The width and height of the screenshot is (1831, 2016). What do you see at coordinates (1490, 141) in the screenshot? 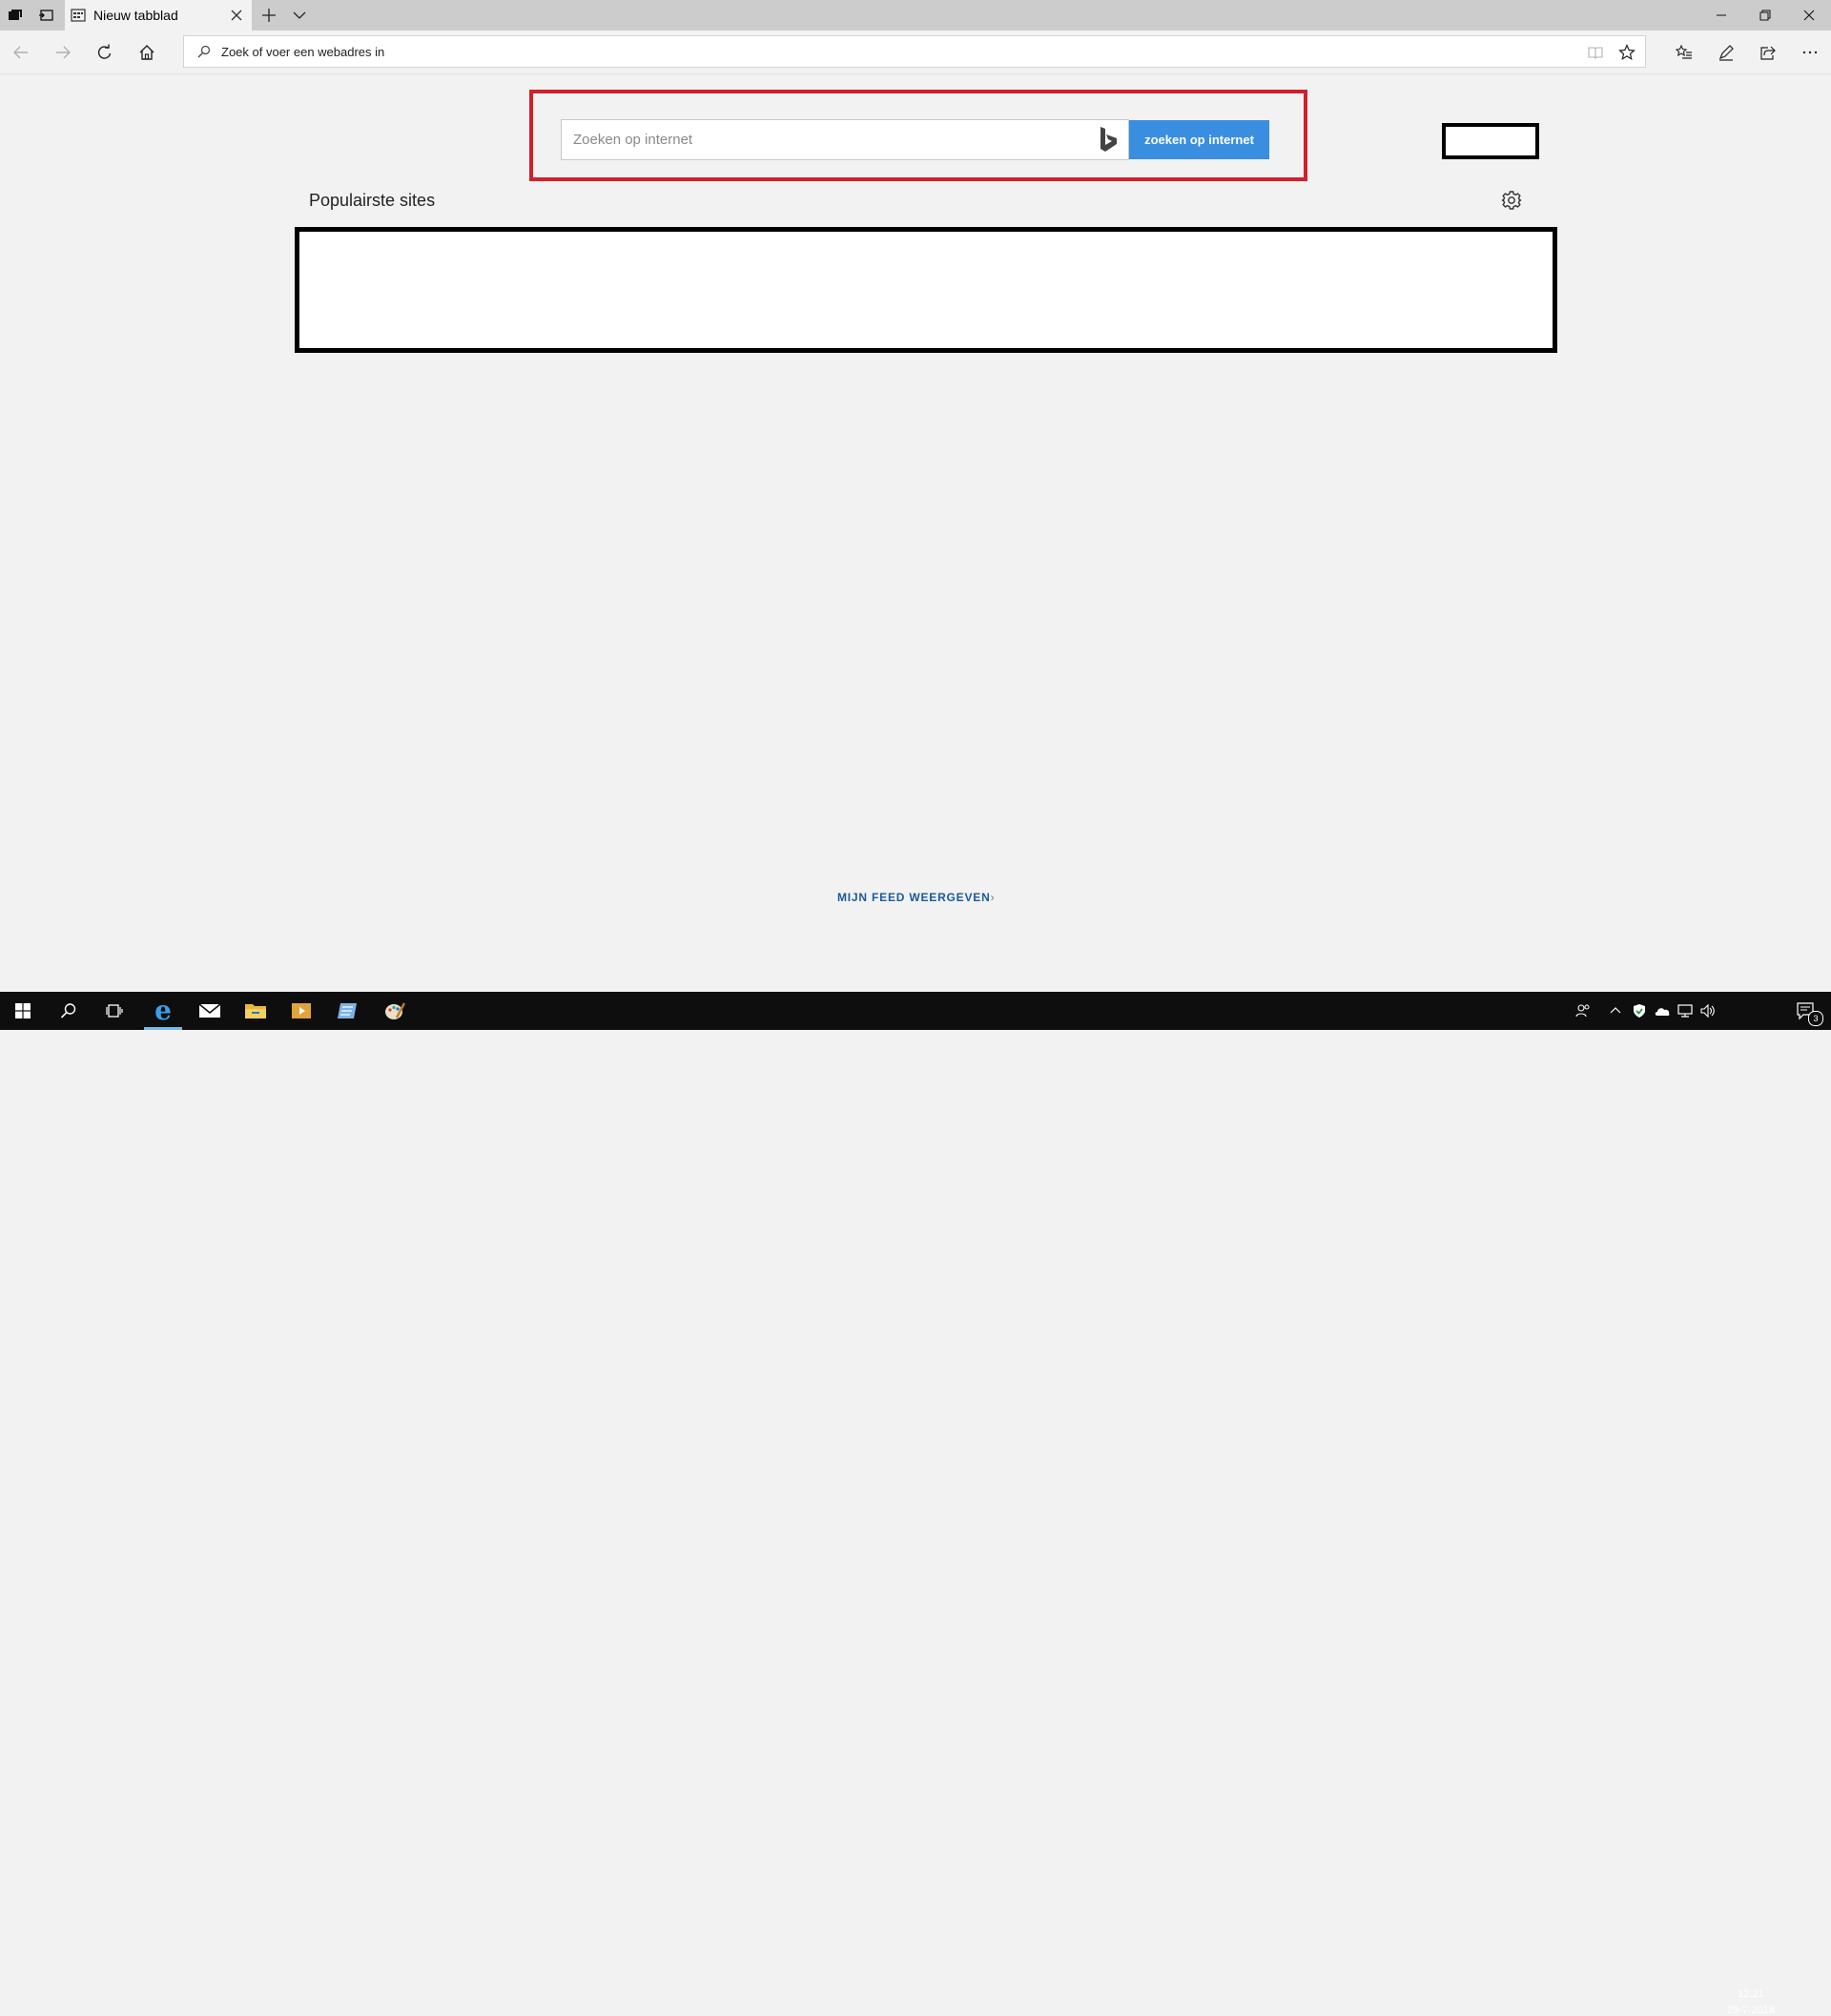
I see `redacted-box` at bounding box center [1490, 141].